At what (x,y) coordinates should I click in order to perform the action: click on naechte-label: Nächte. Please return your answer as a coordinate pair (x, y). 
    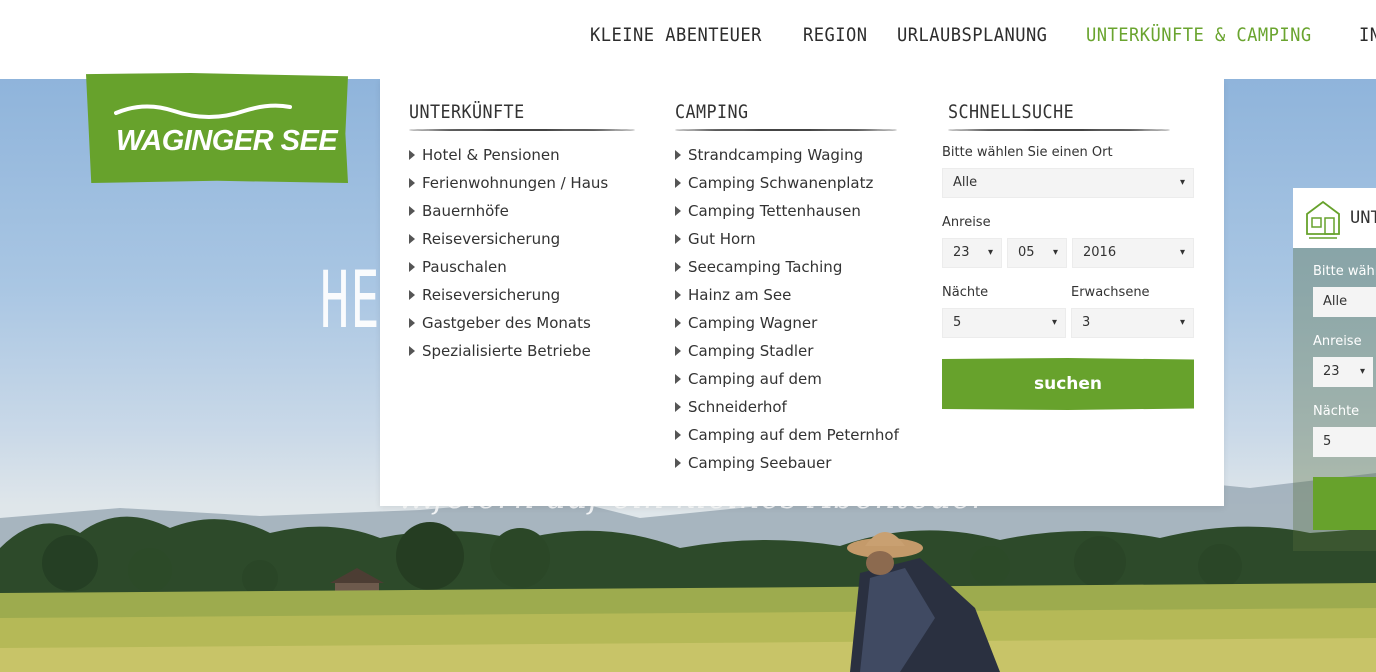
    Looking at the image, I should click on (965, 292).